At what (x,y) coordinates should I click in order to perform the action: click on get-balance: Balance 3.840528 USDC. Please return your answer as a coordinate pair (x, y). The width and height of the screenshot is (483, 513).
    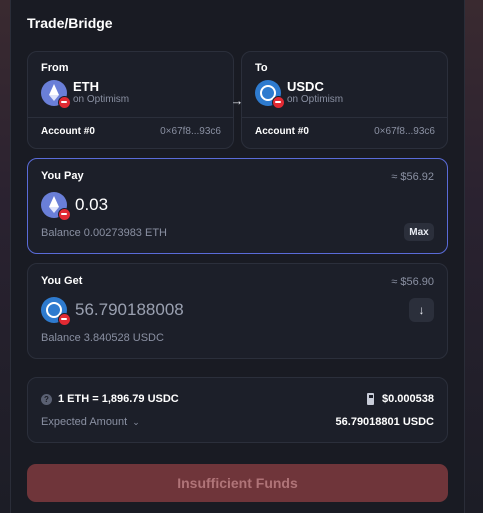
    Looking at the image, I should click on (102, 338).